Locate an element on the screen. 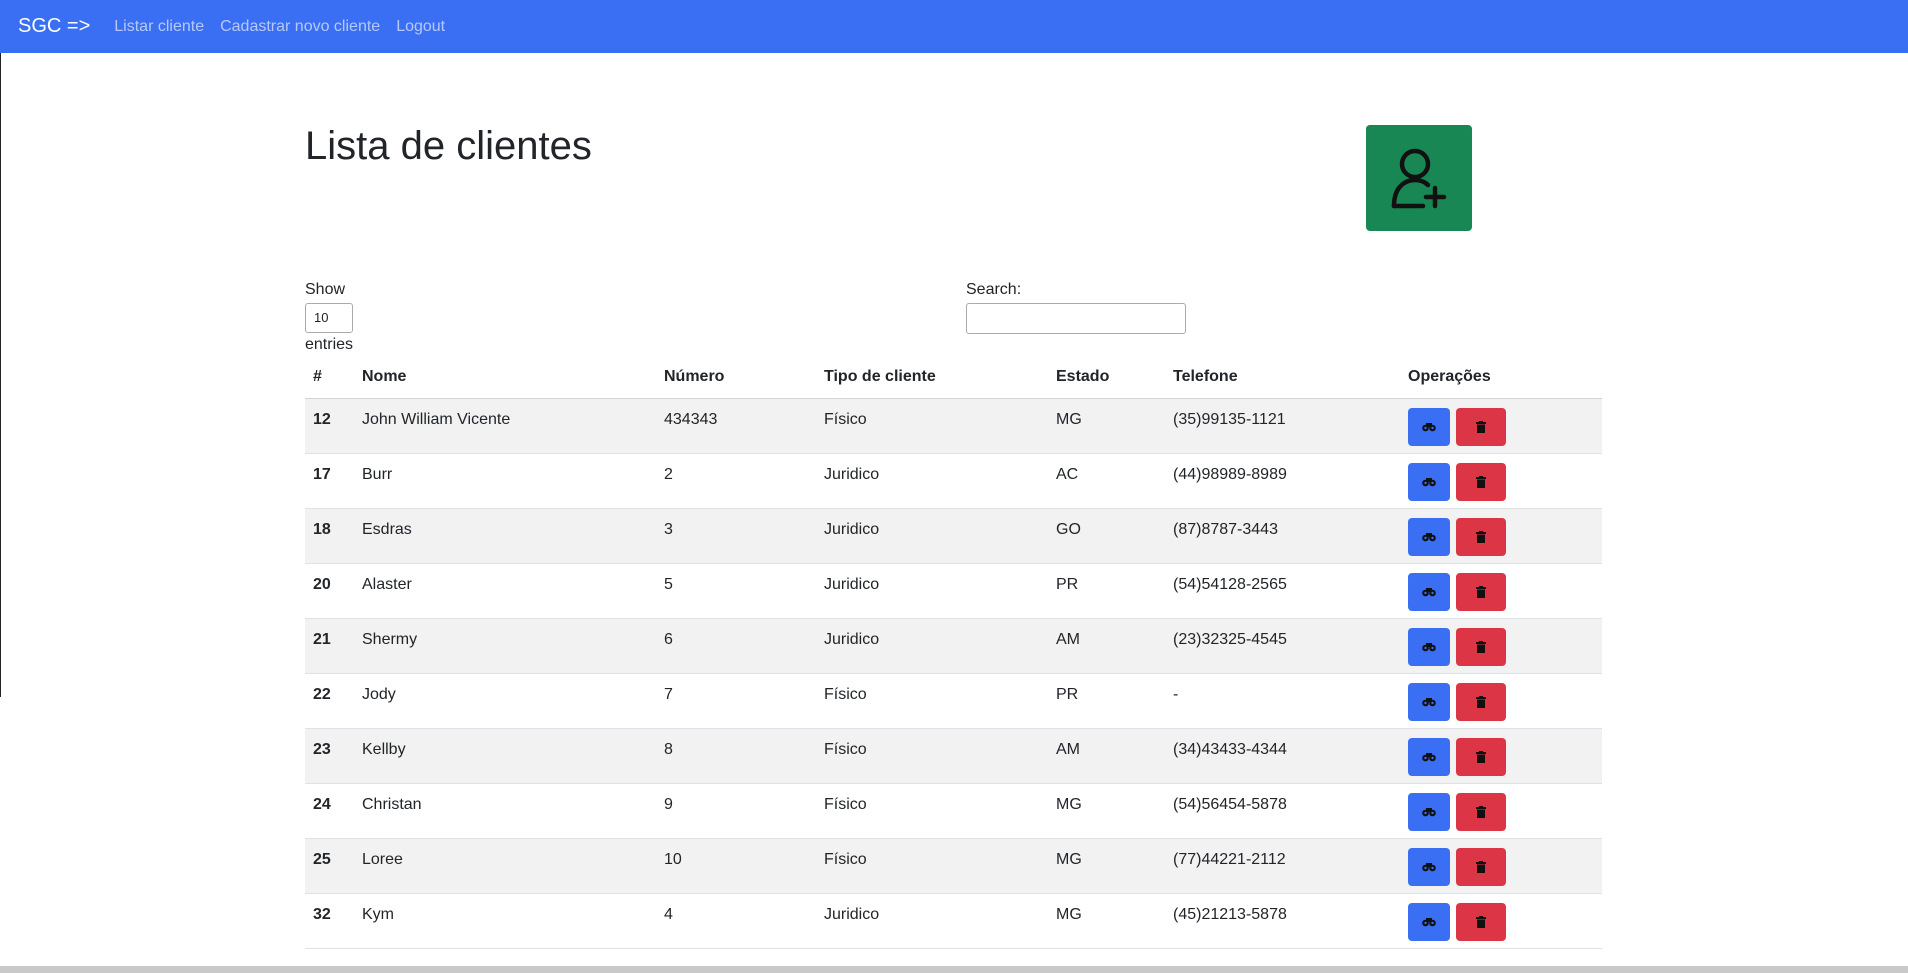 This screenshot has height=973, width=1908. table-row: 18 Esdras 3 Juridico GO (87)8787-3443 is located at coordinates (953, 536).